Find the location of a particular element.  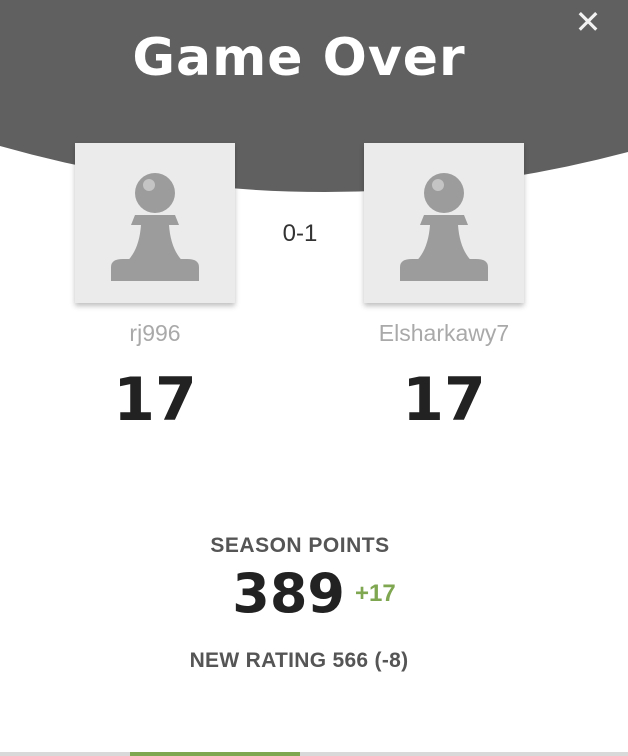

player-left-avatar is located at coordinates (155, 223).